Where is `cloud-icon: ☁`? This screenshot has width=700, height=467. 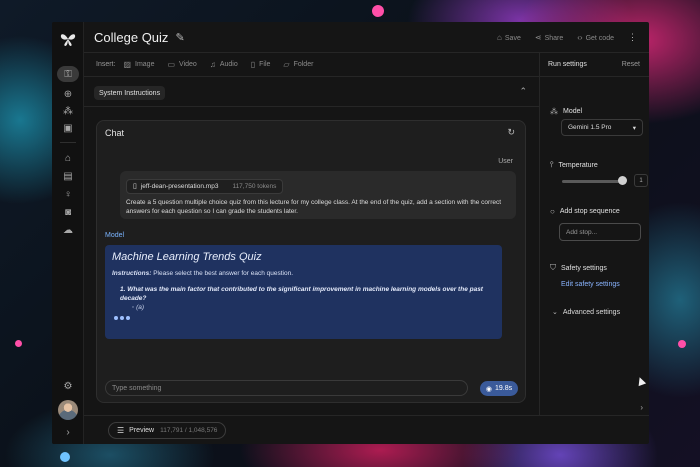 cloud-icon: ☁ is located at coordinates (68, 230).